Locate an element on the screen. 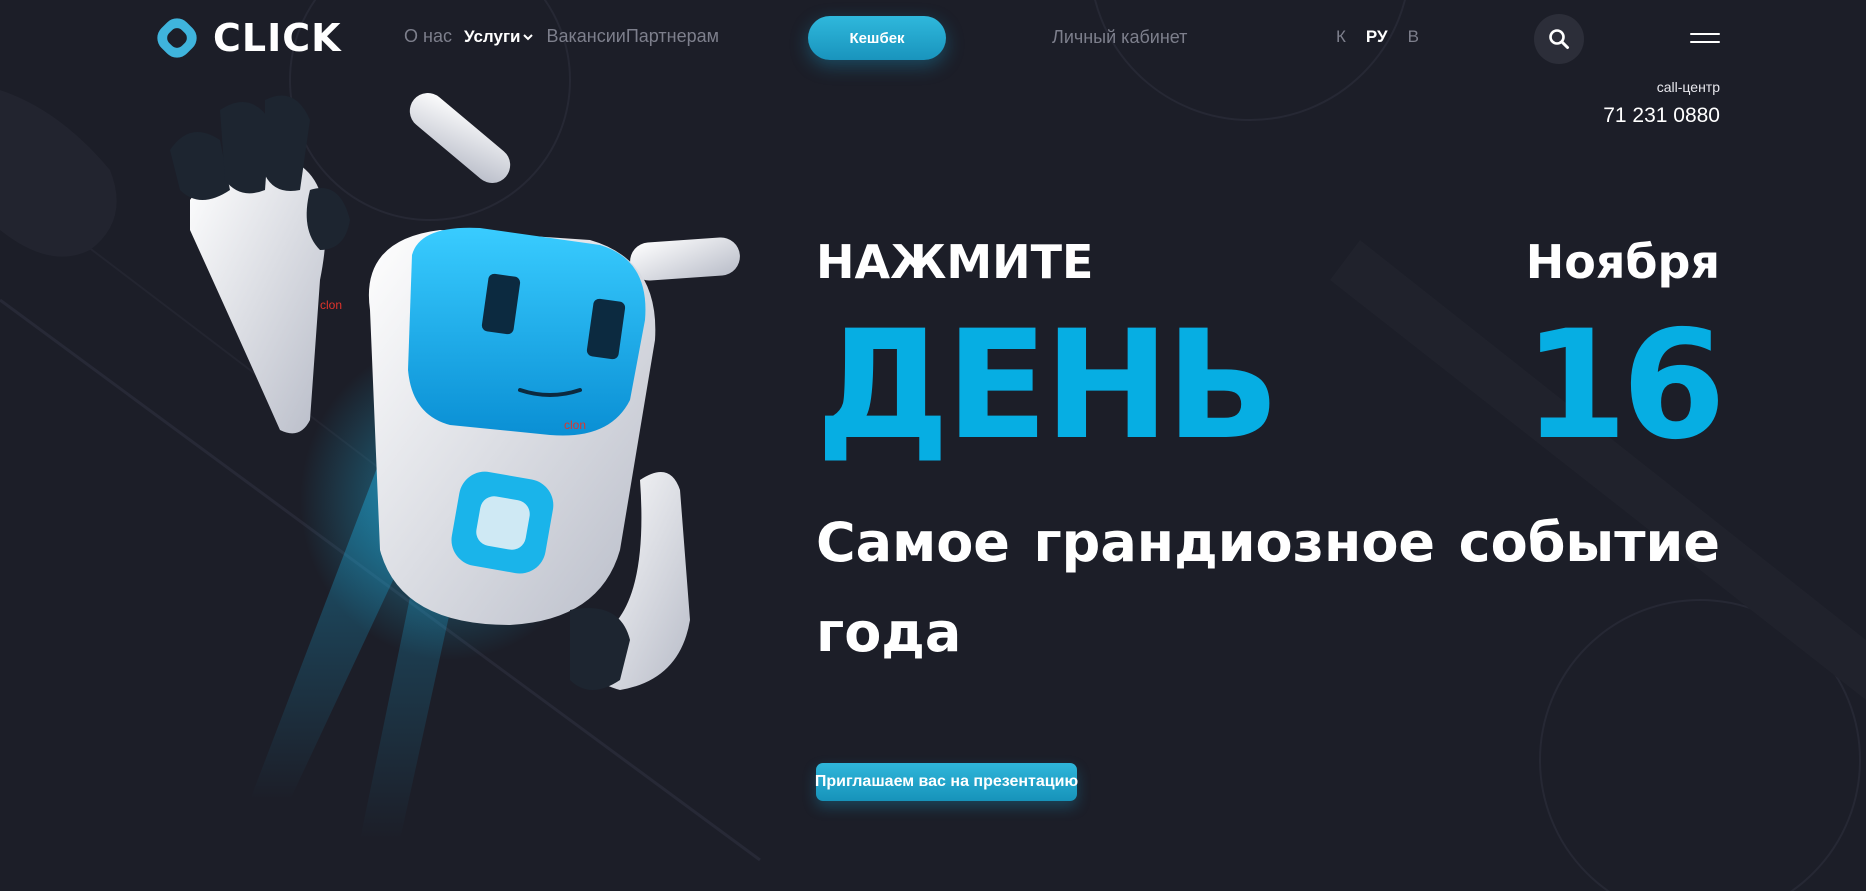  hero-date-row: ДЕНЬ 16 is located at coordinates (1271, 386).